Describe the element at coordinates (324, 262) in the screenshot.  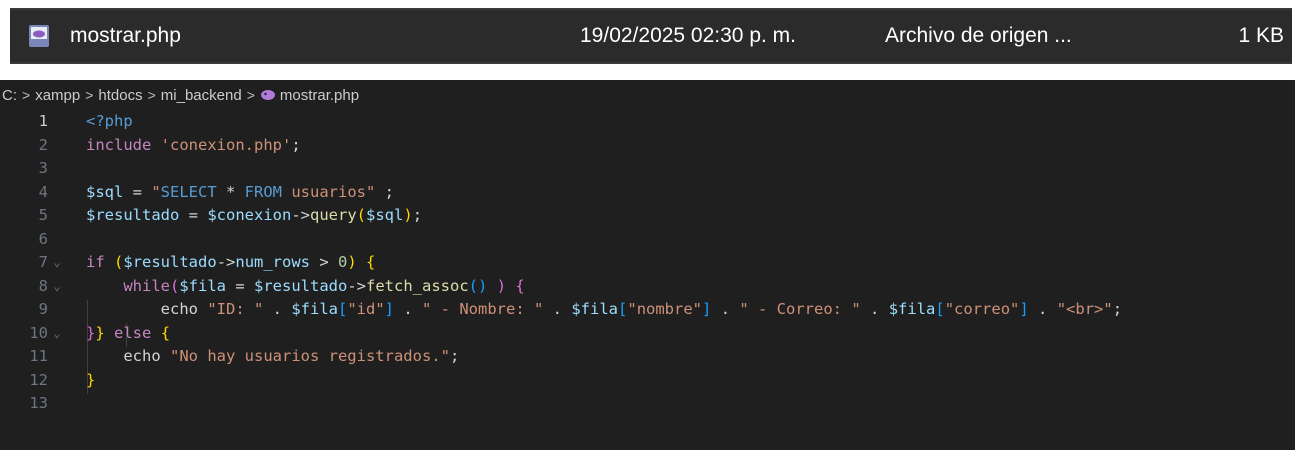
I see `operator: >` at that location.